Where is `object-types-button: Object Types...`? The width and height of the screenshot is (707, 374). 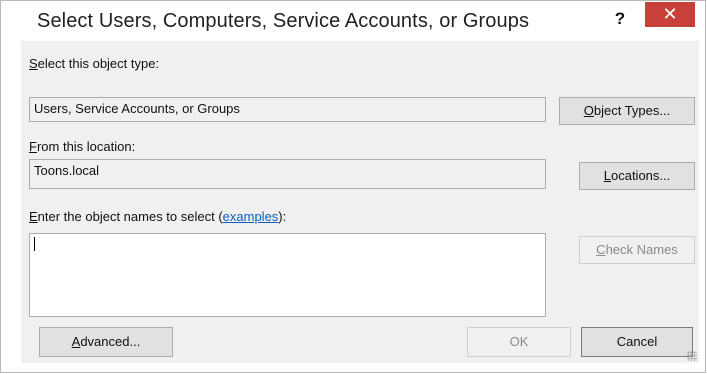 object-types-button: Object Types... is located at coordinates (627, 111).